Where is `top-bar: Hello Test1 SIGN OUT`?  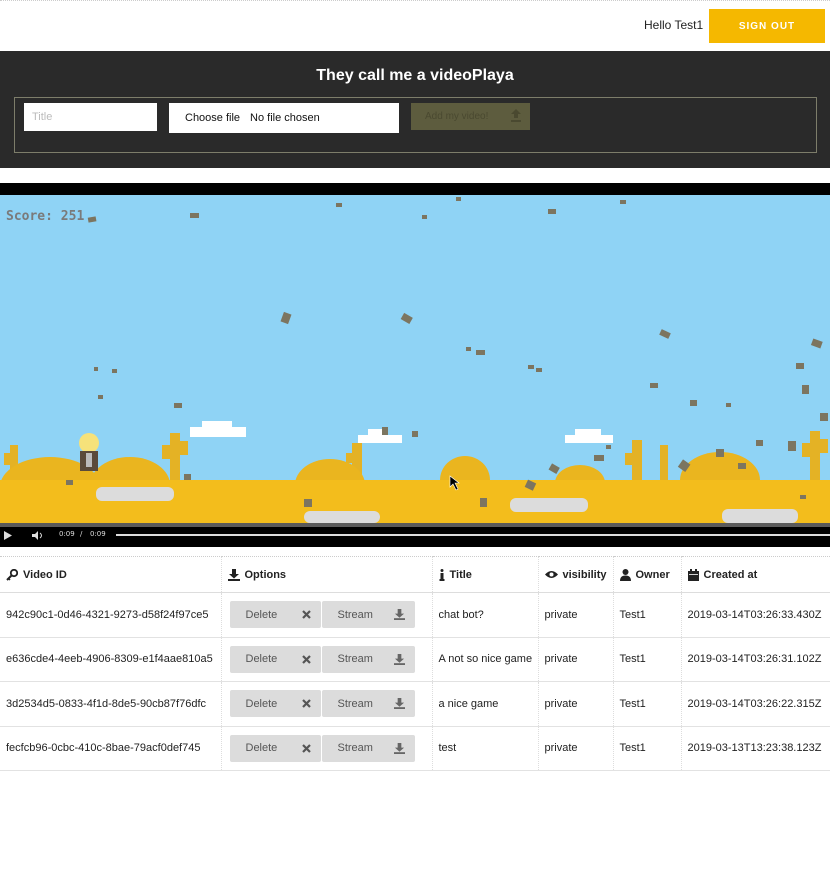 top-bar: Hello Test1 SIGN OUT is located at coordinates (415, 25).